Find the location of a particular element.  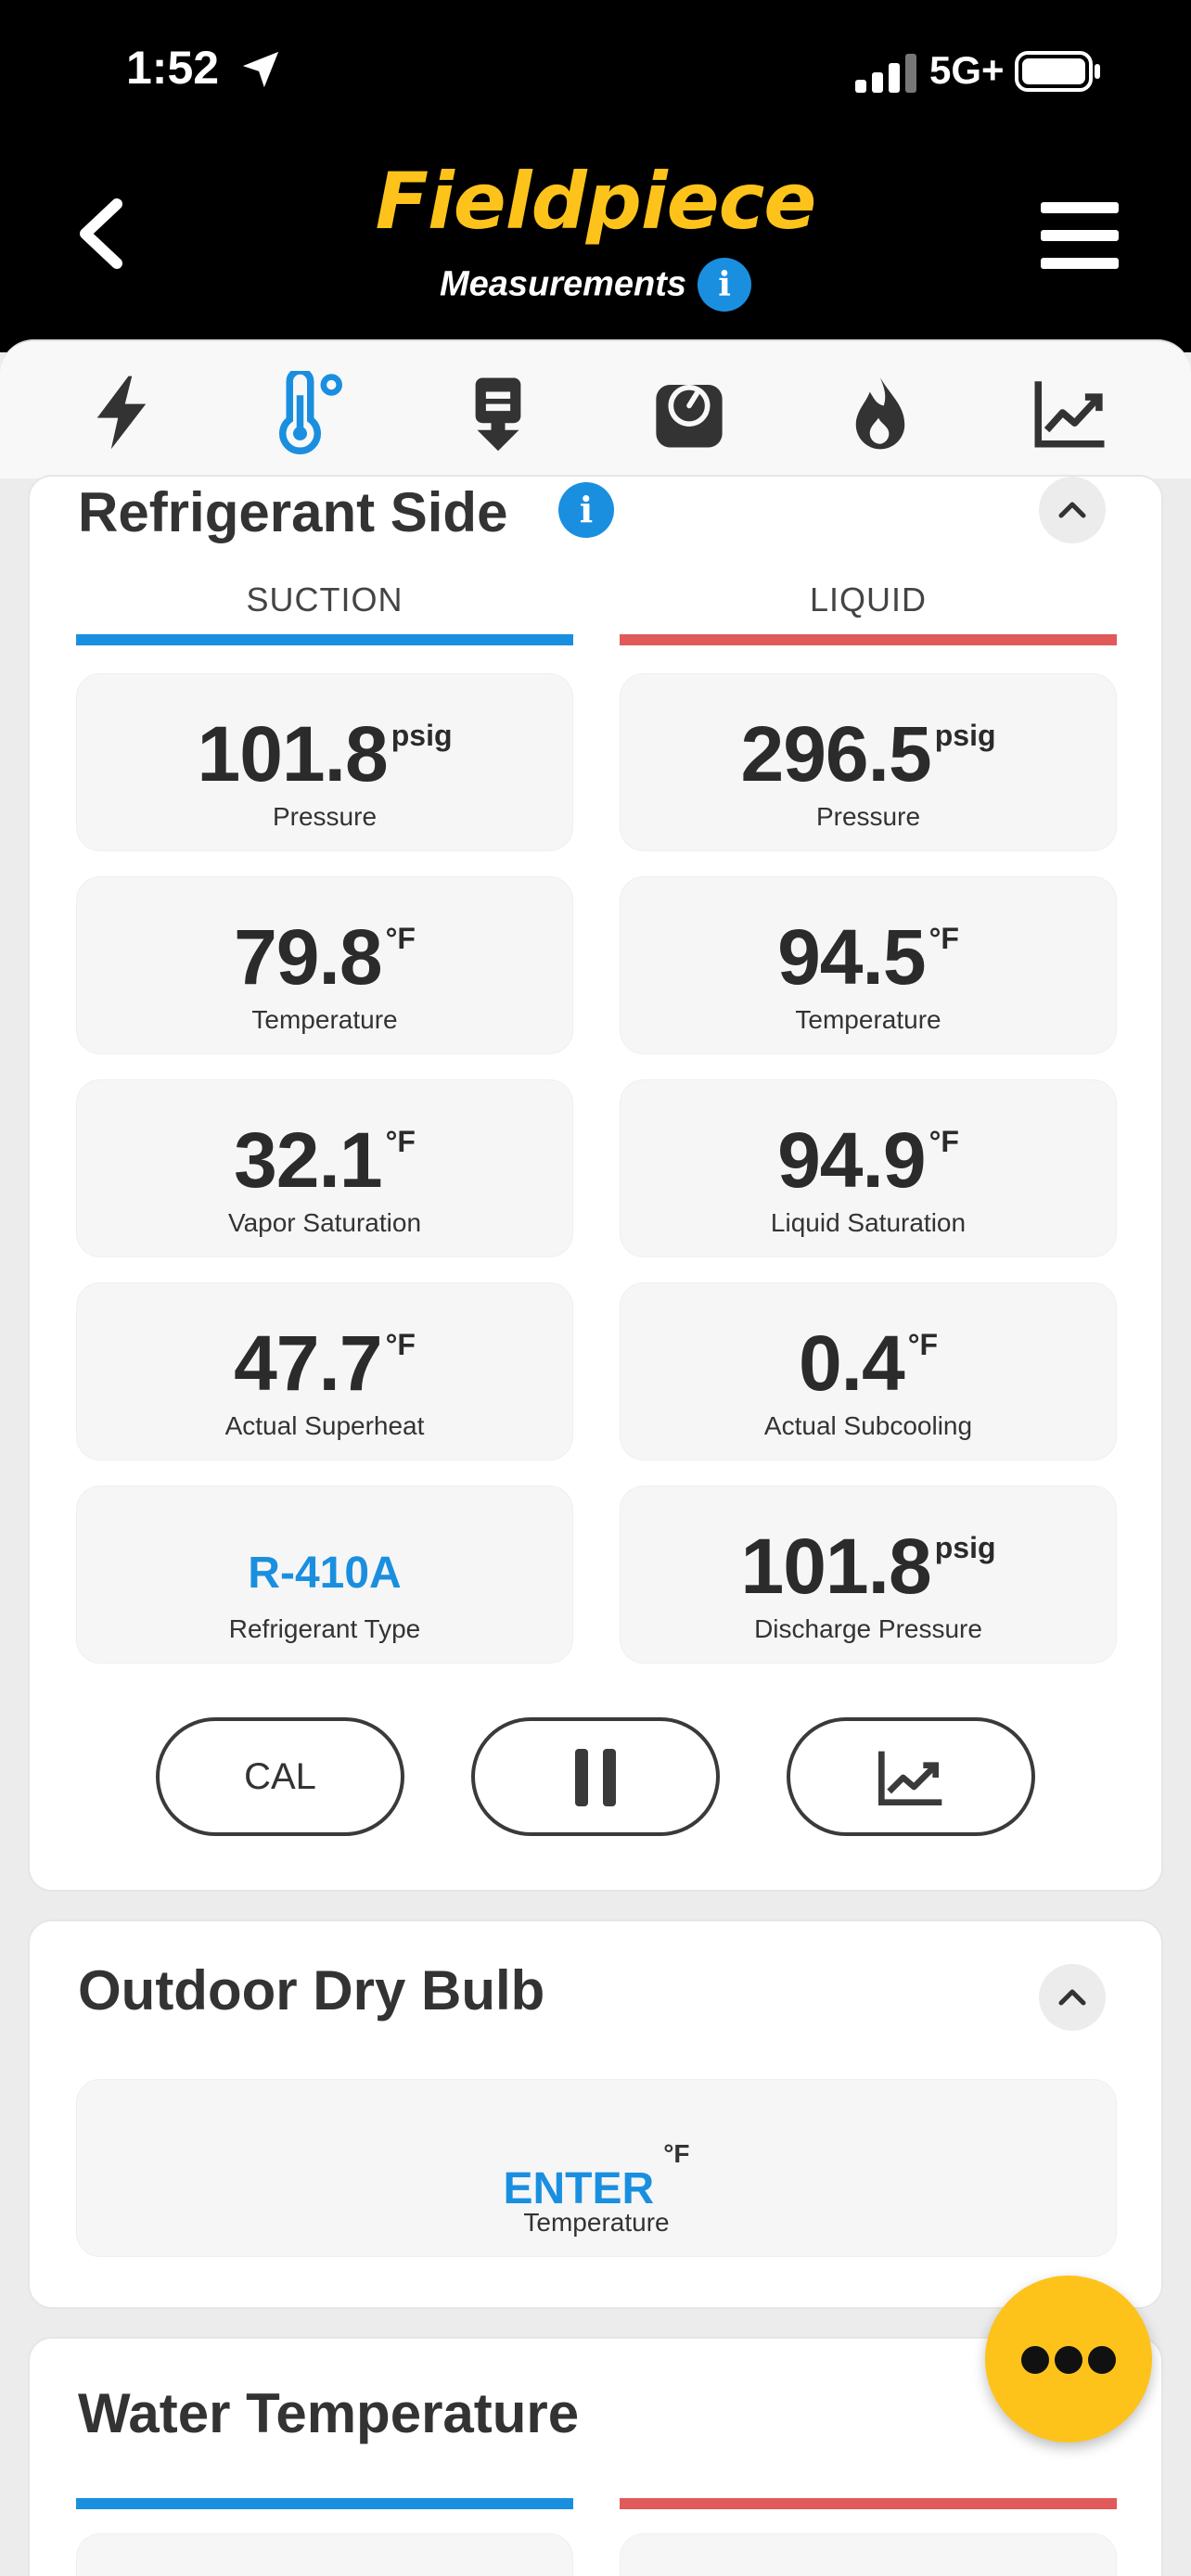

liquid-temperature-tile: 94.5 °F Temperature is located at coordinates (868, 965).